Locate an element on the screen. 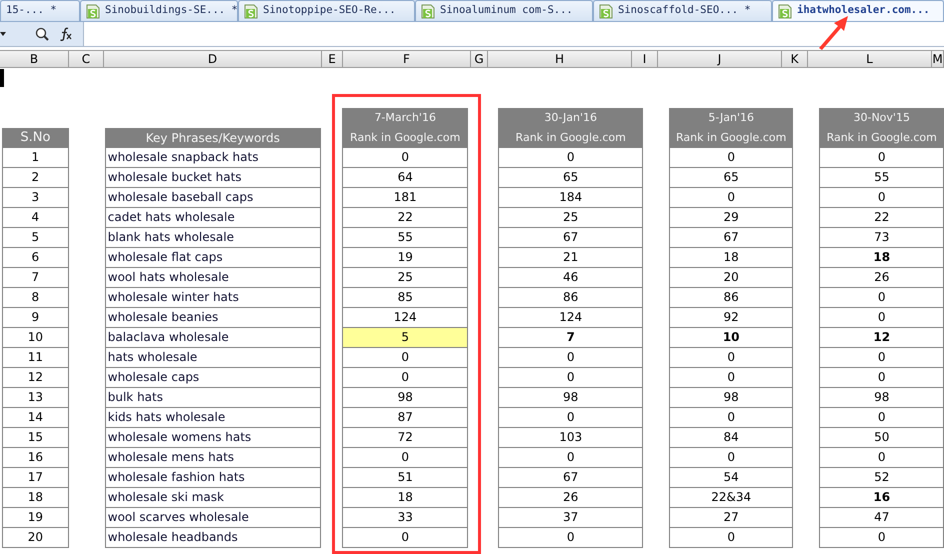 Image resolution: width=944 pixels, height=554 pixels. rank-cell: 10 is located at coordinates (732, 338).